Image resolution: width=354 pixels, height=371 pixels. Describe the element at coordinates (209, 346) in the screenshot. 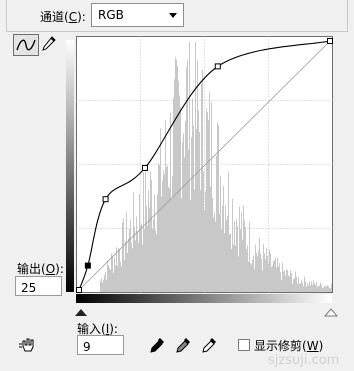

I see `white-eyedropper-icon` at that location.